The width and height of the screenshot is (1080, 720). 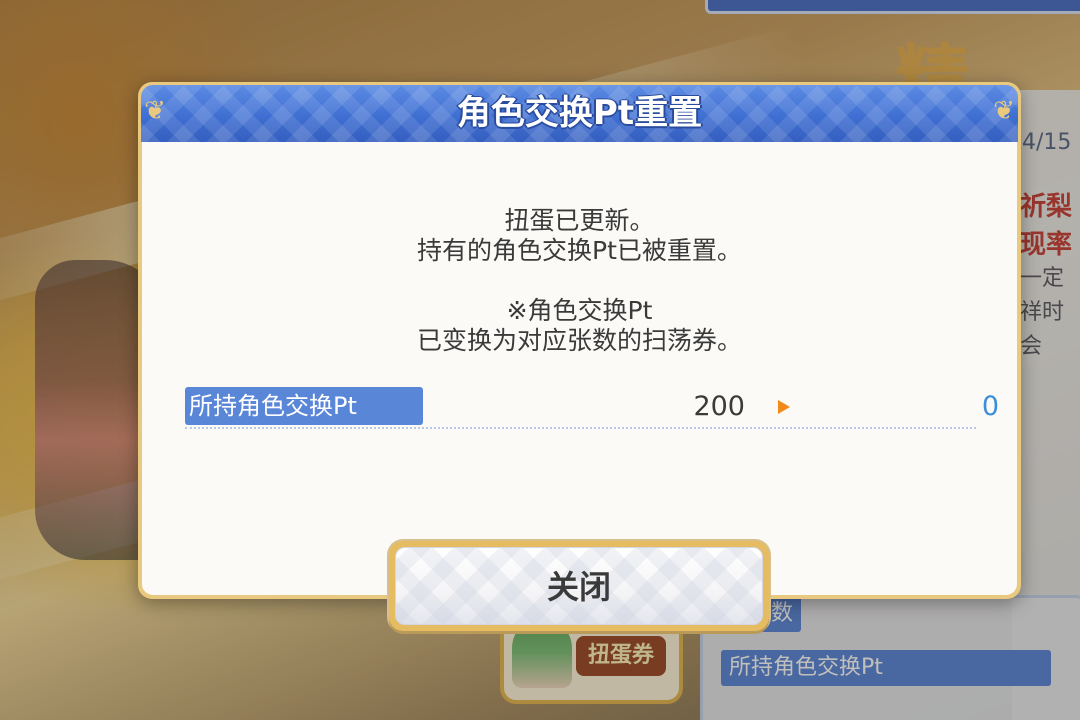 What do you see at coordinates (990, 406) in the screenshot?
I see `pt-after-value: 0` at bounding box center [990, 406].